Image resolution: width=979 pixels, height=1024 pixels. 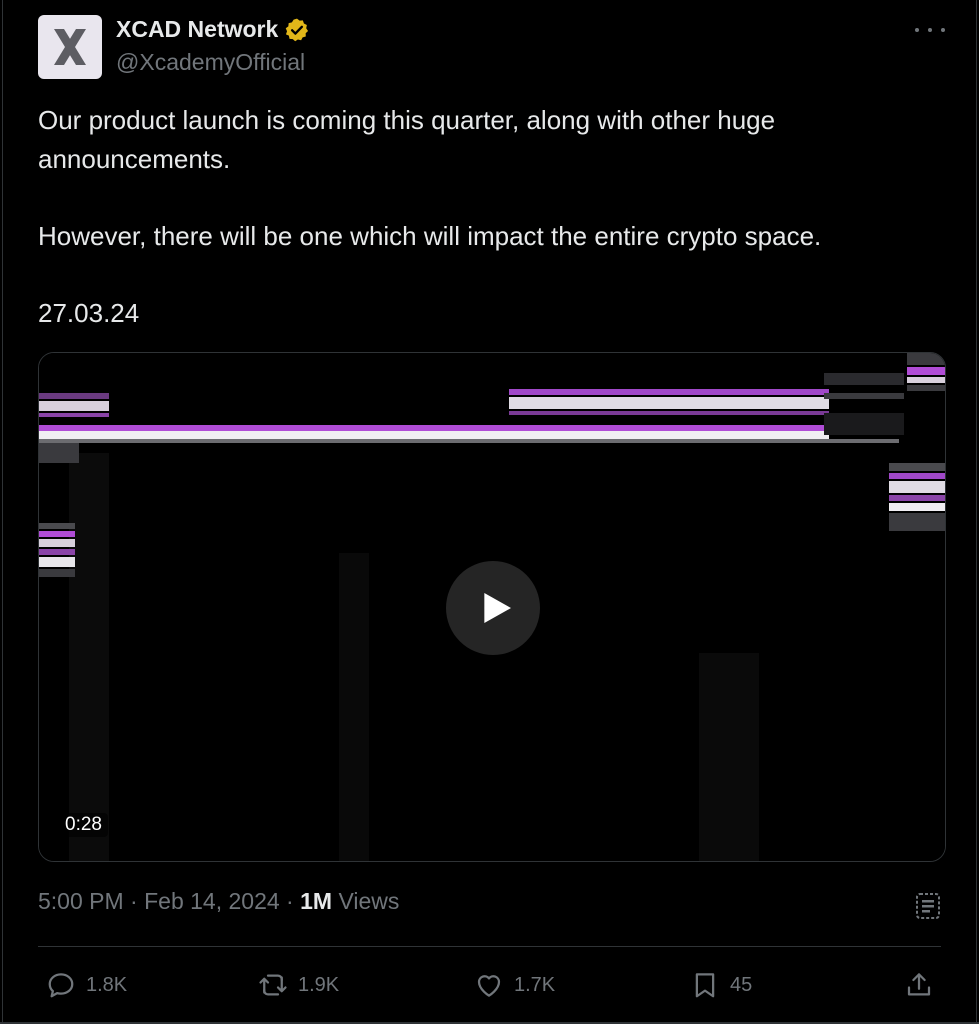 I want to click on play-button, so click(x=493, y=608).